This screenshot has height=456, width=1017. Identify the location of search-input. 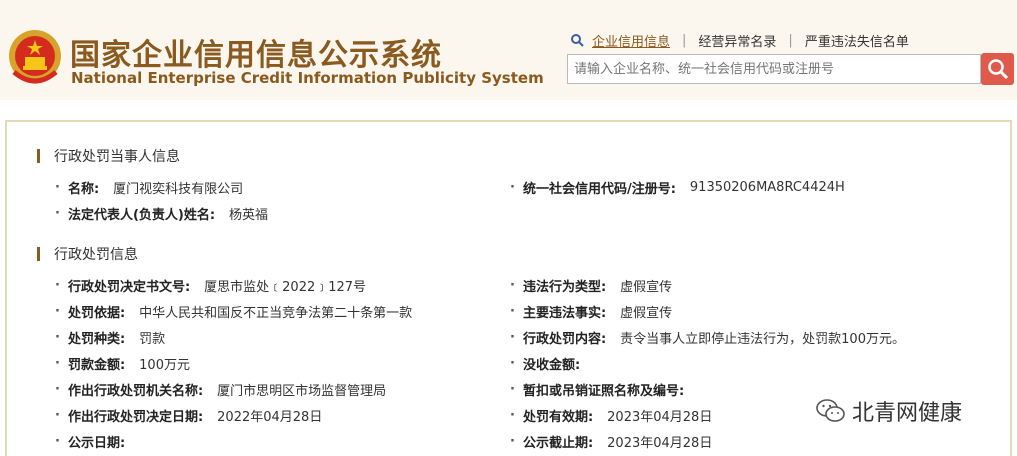
(774, 69).